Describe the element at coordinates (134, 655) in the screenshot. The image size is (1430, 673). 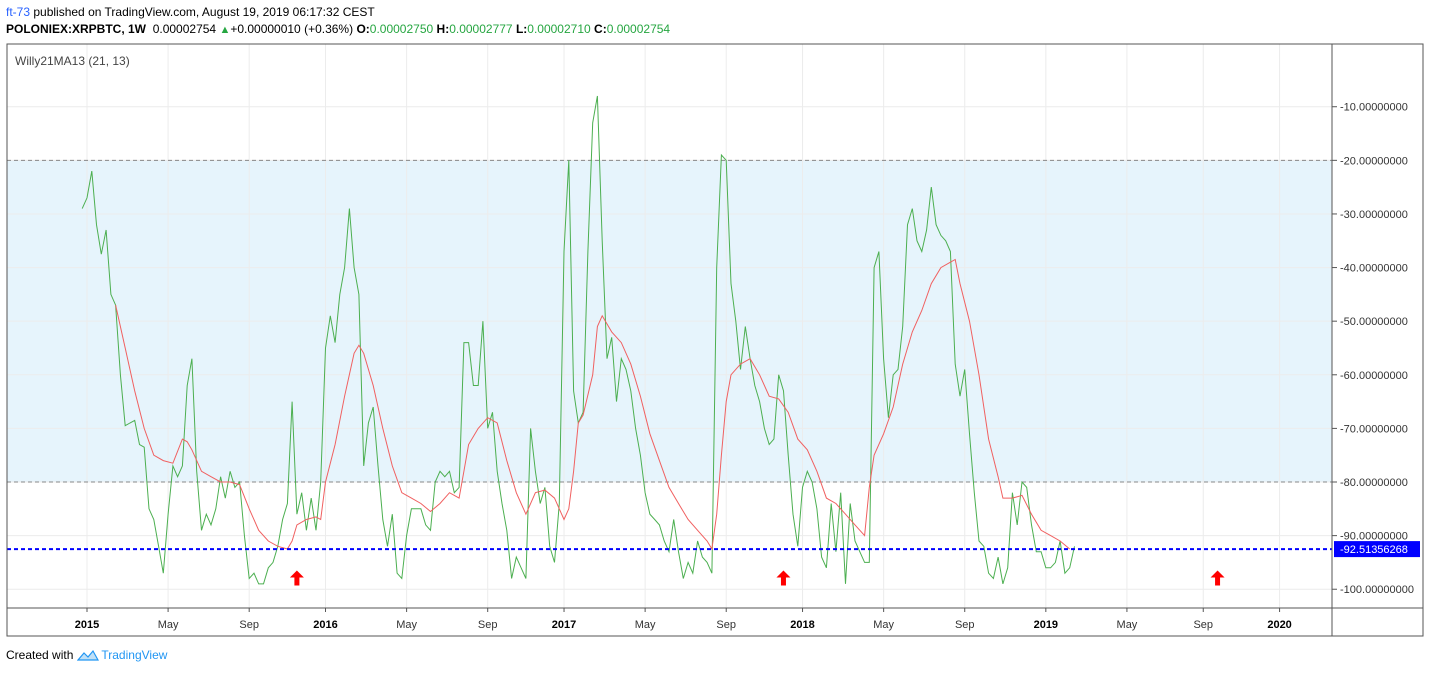
I see `tradingview-link: TradingView` at that location.